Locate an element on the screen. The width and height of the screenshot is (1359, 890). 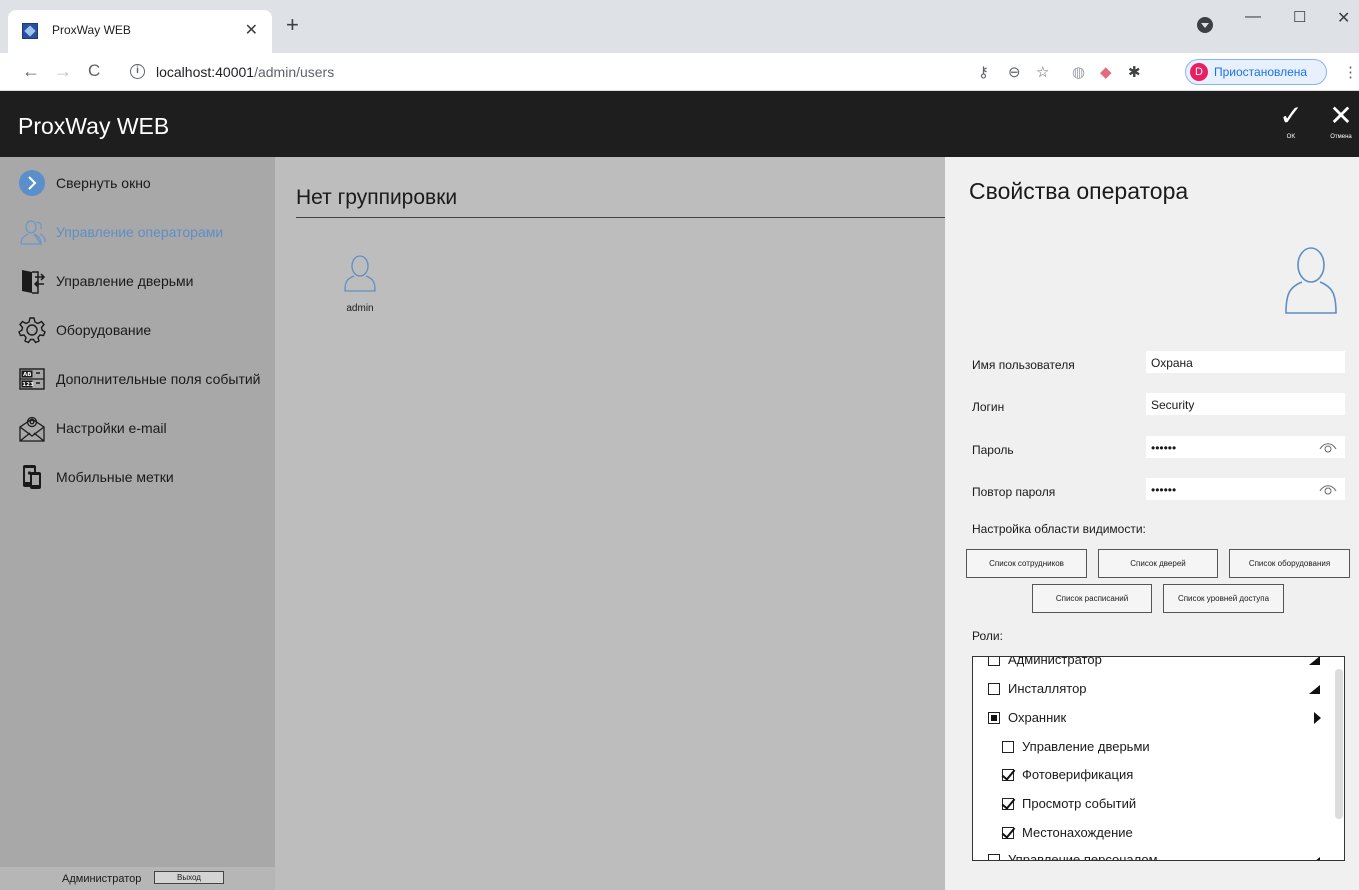
user-card: admin is located at coordinates (360, 284).